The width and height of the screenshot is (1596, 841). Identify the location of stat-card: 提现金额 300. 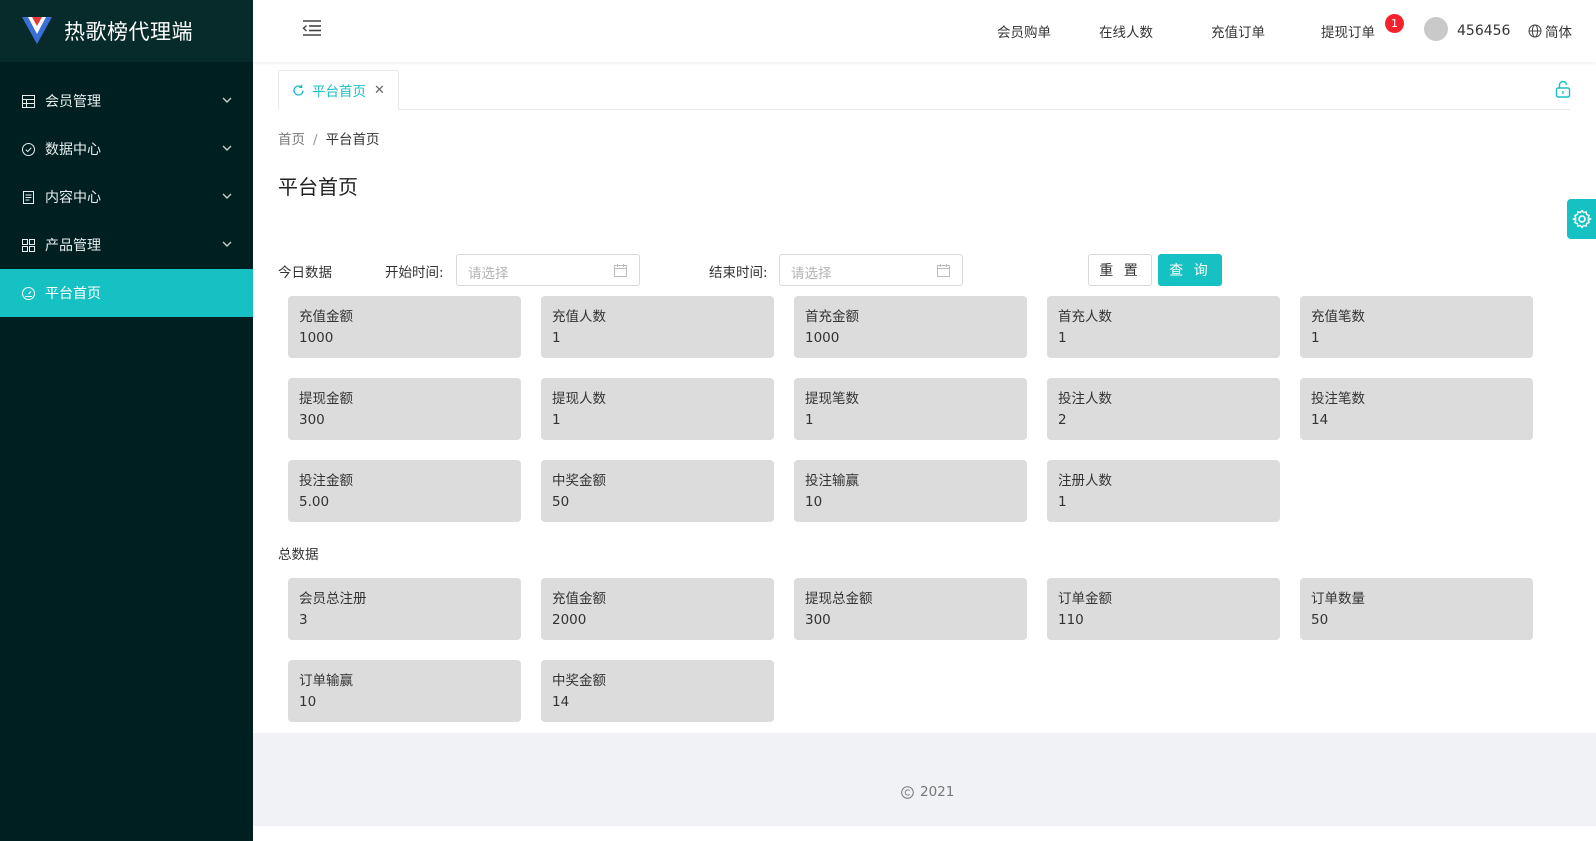
(404, 409).